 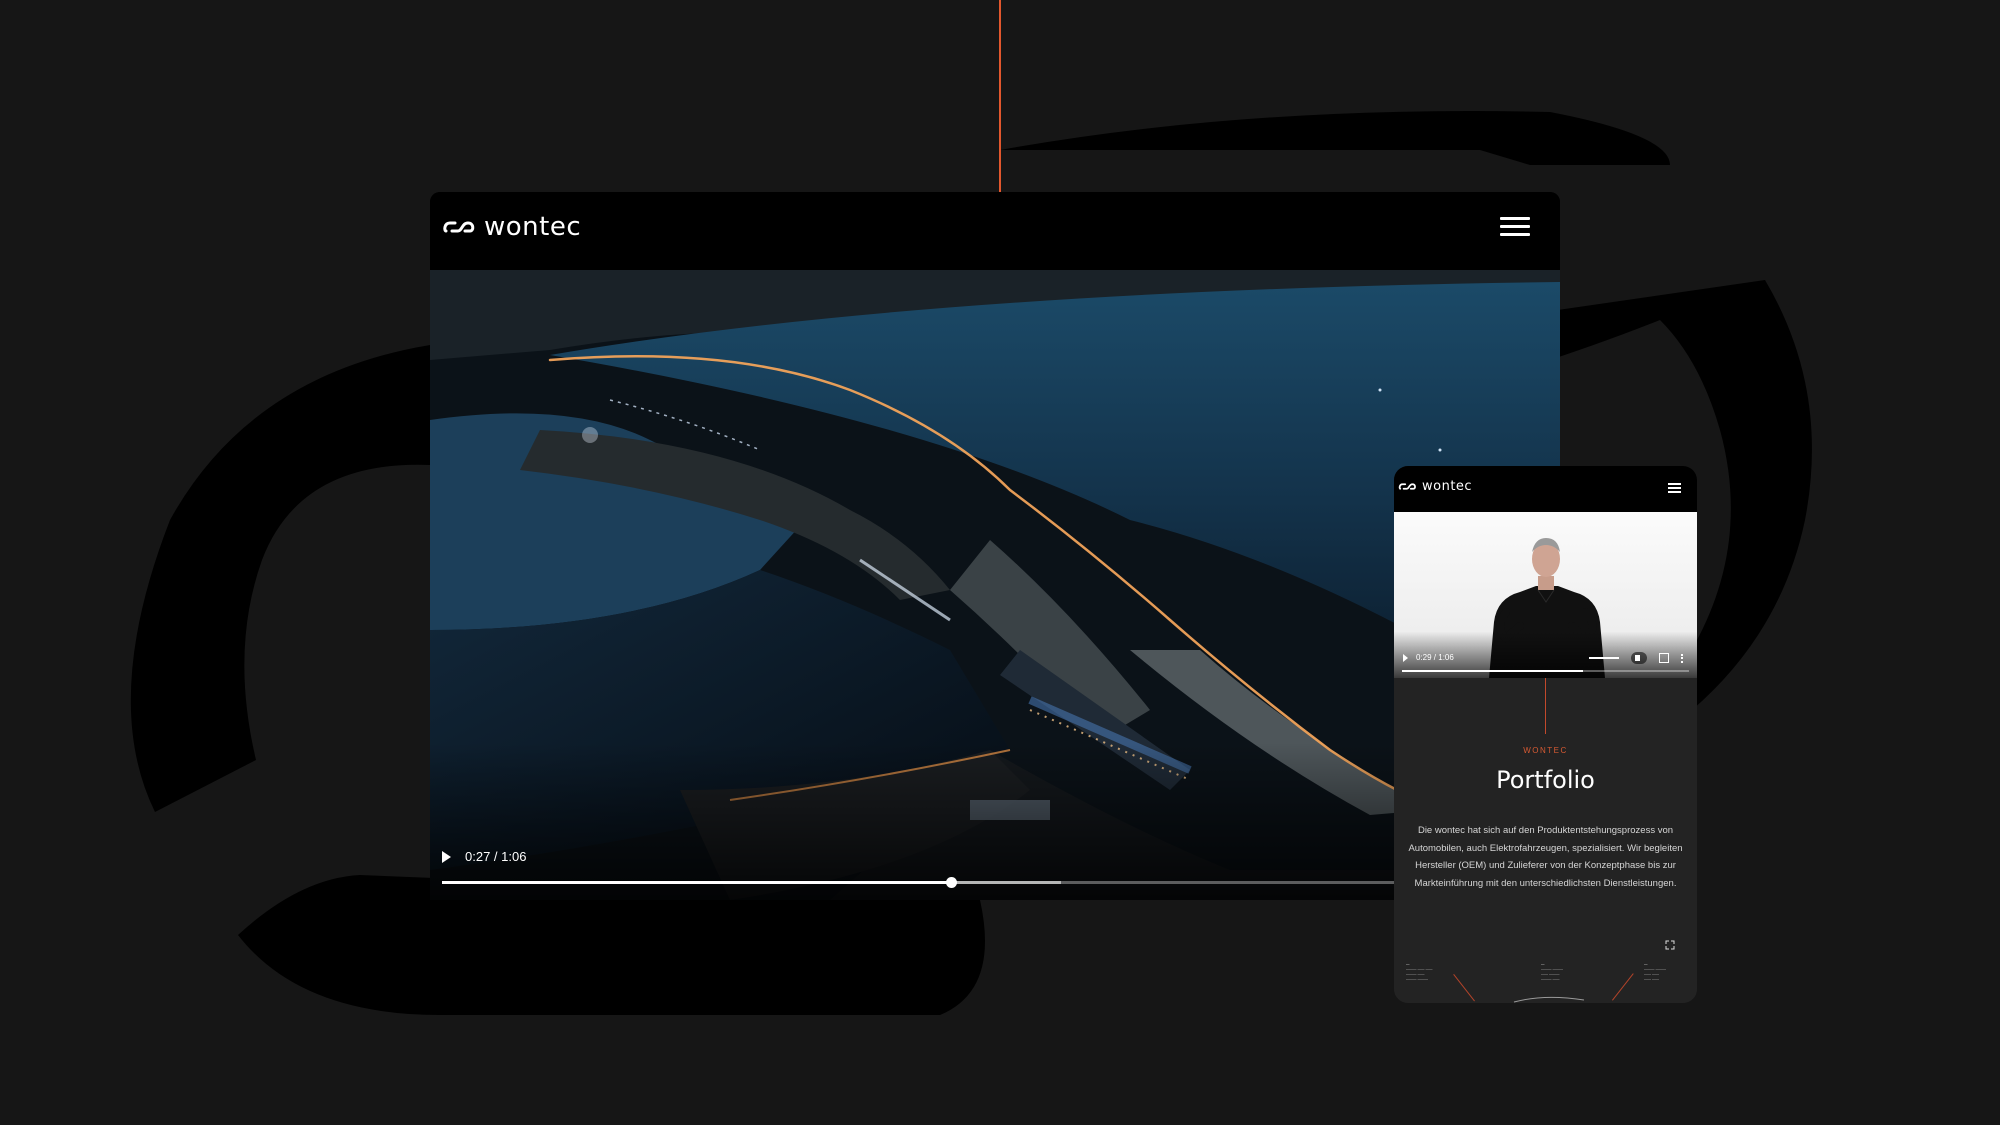 What do you see at coordinates (1492, 671) in the screenshot?
I see `mobile-video-progress-fill` at bounding box center [1492, 671].